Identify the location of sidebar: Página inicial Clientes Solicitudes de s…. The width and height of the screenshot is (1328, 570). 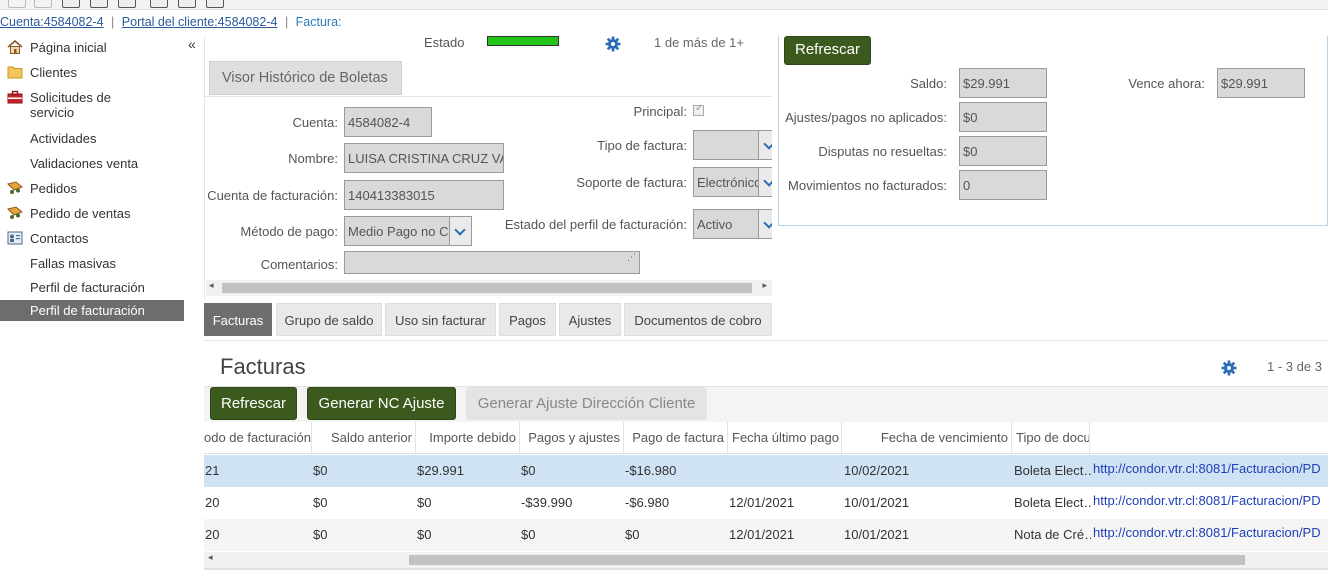
(100, 303).